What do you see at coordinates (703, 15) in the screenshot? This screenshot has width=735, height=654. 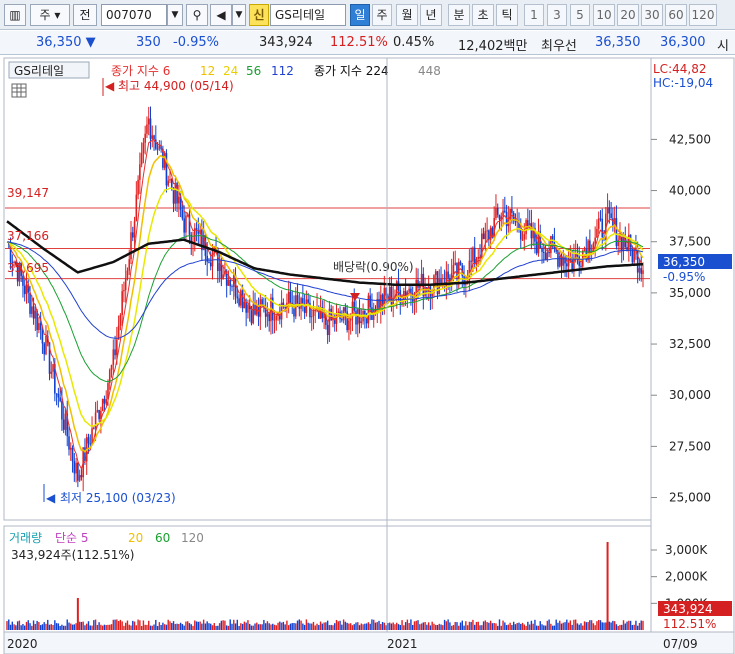 I see `interval-120: 120` at bounding box center [703, 15].